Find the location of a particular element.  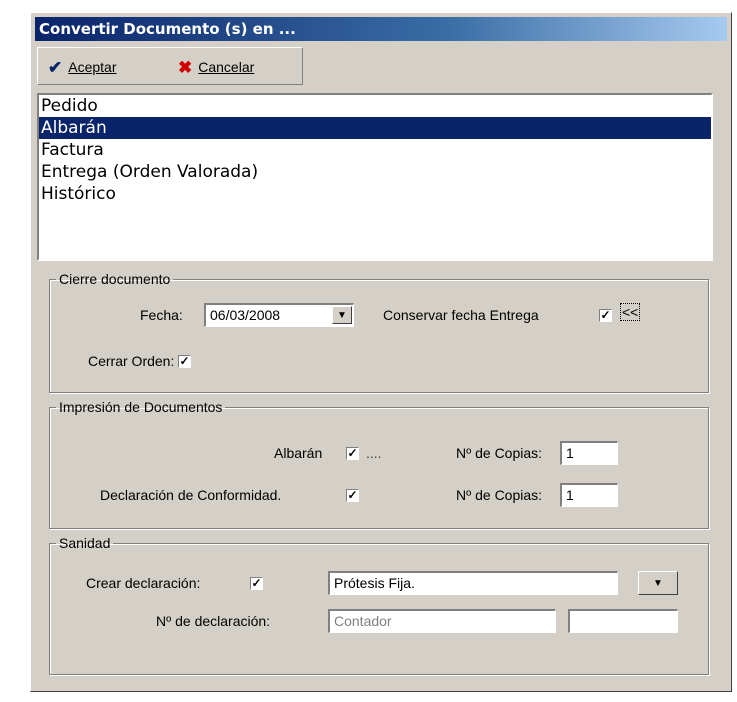

list-item-albaran: Albarán is located at coordinates (375, 128).